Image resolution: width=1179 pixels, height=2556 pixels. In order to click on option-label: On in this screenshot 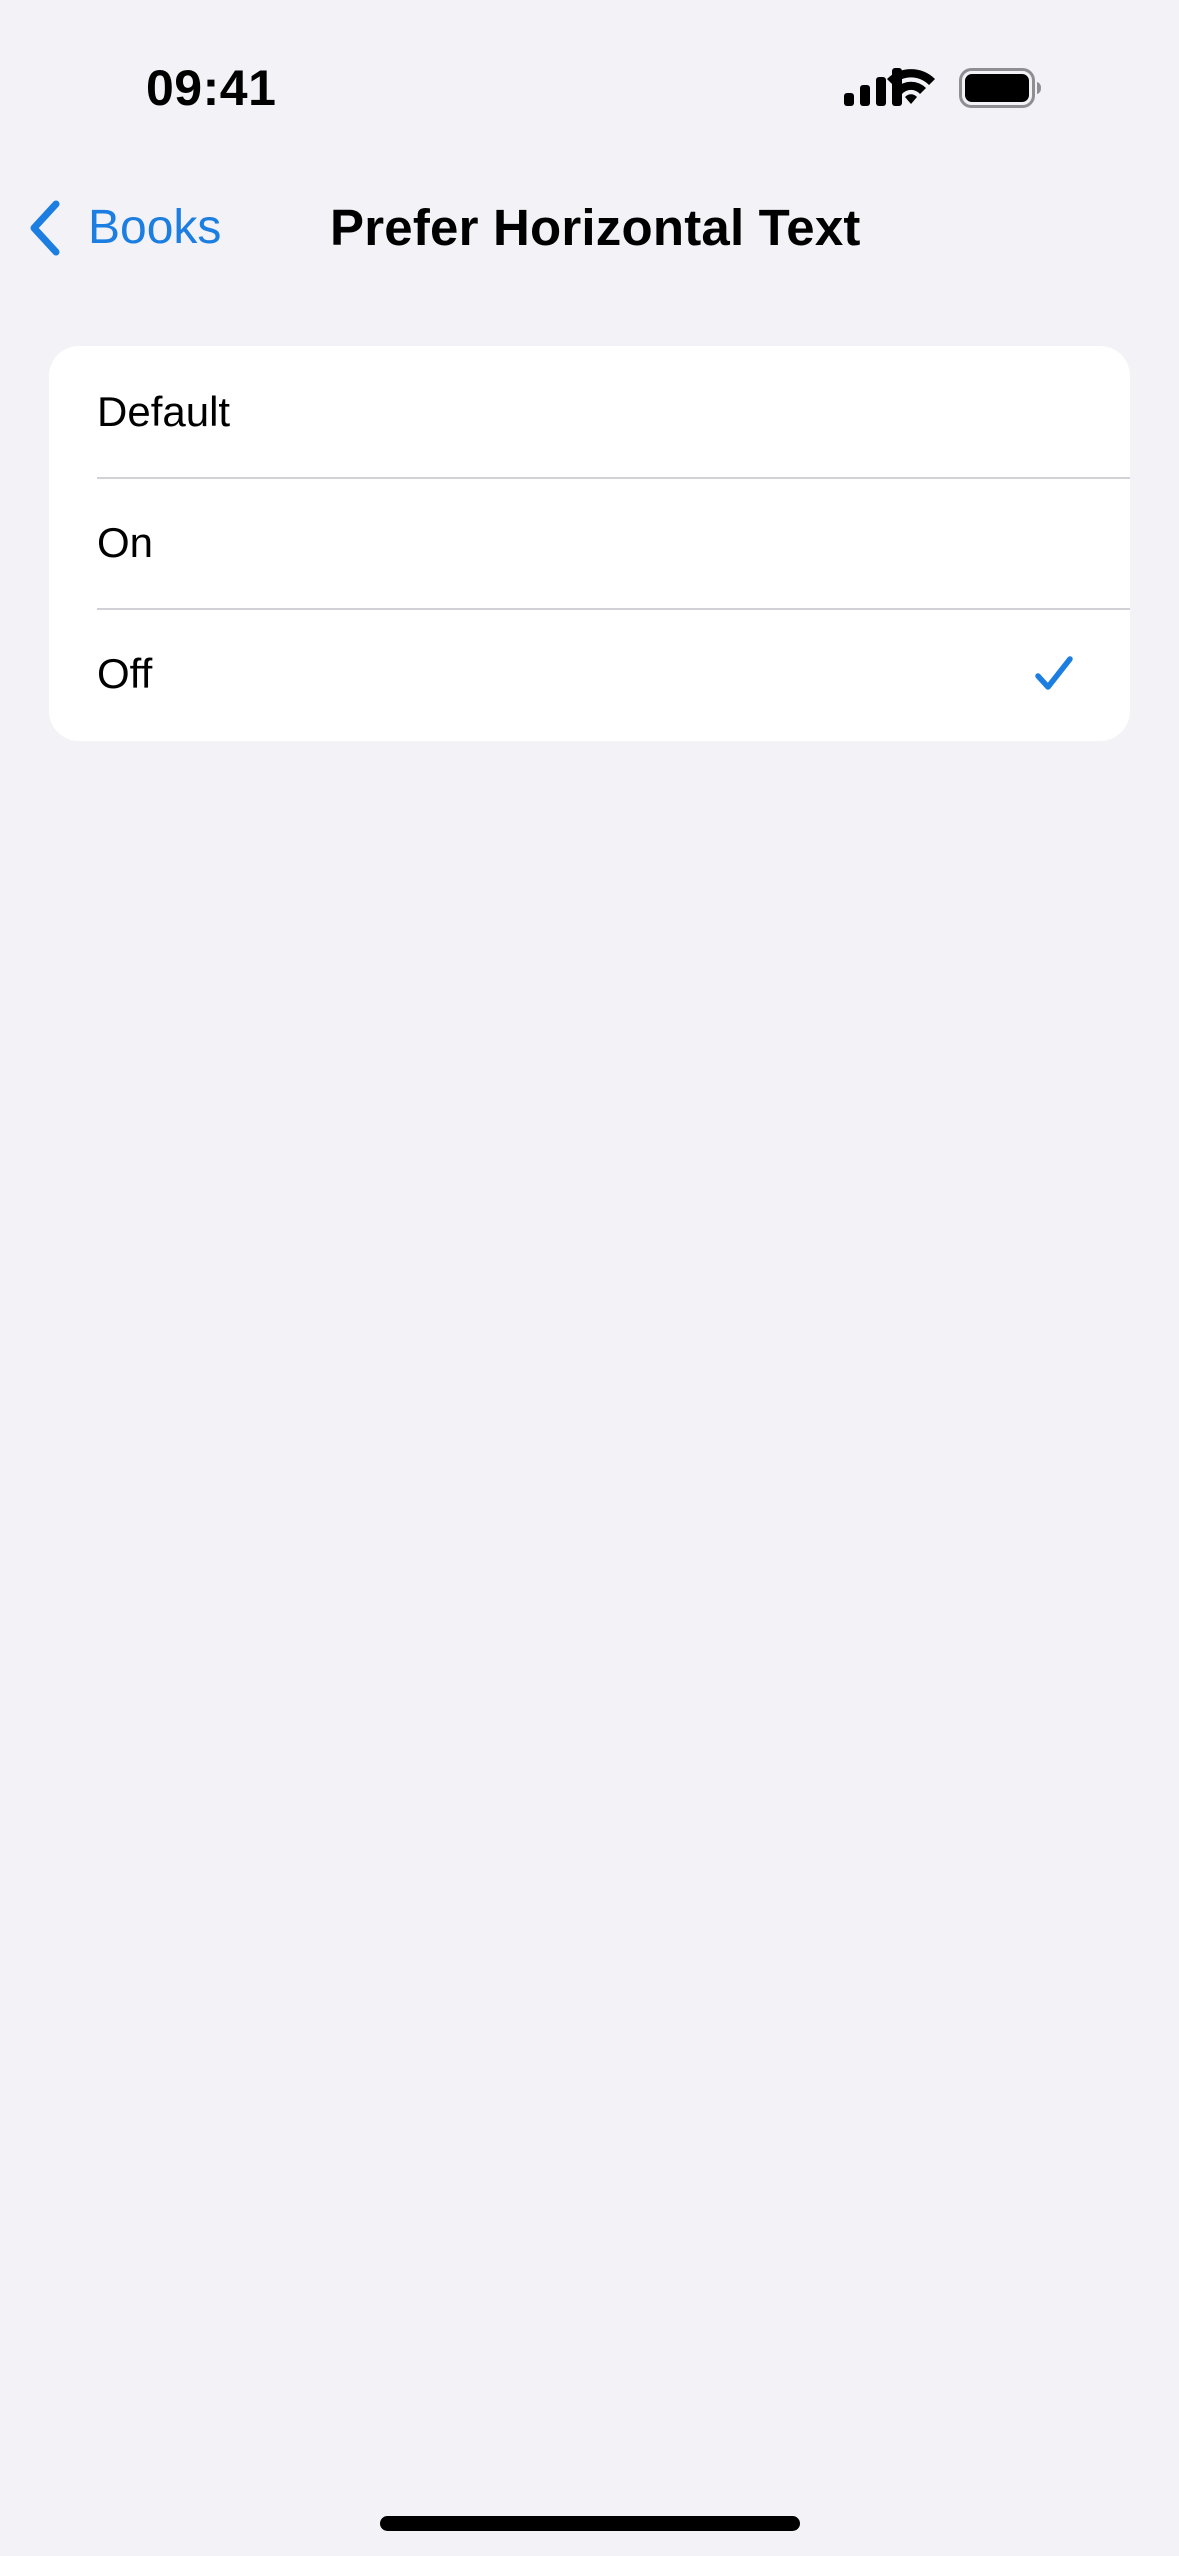, I will do `click(125, 542)`.